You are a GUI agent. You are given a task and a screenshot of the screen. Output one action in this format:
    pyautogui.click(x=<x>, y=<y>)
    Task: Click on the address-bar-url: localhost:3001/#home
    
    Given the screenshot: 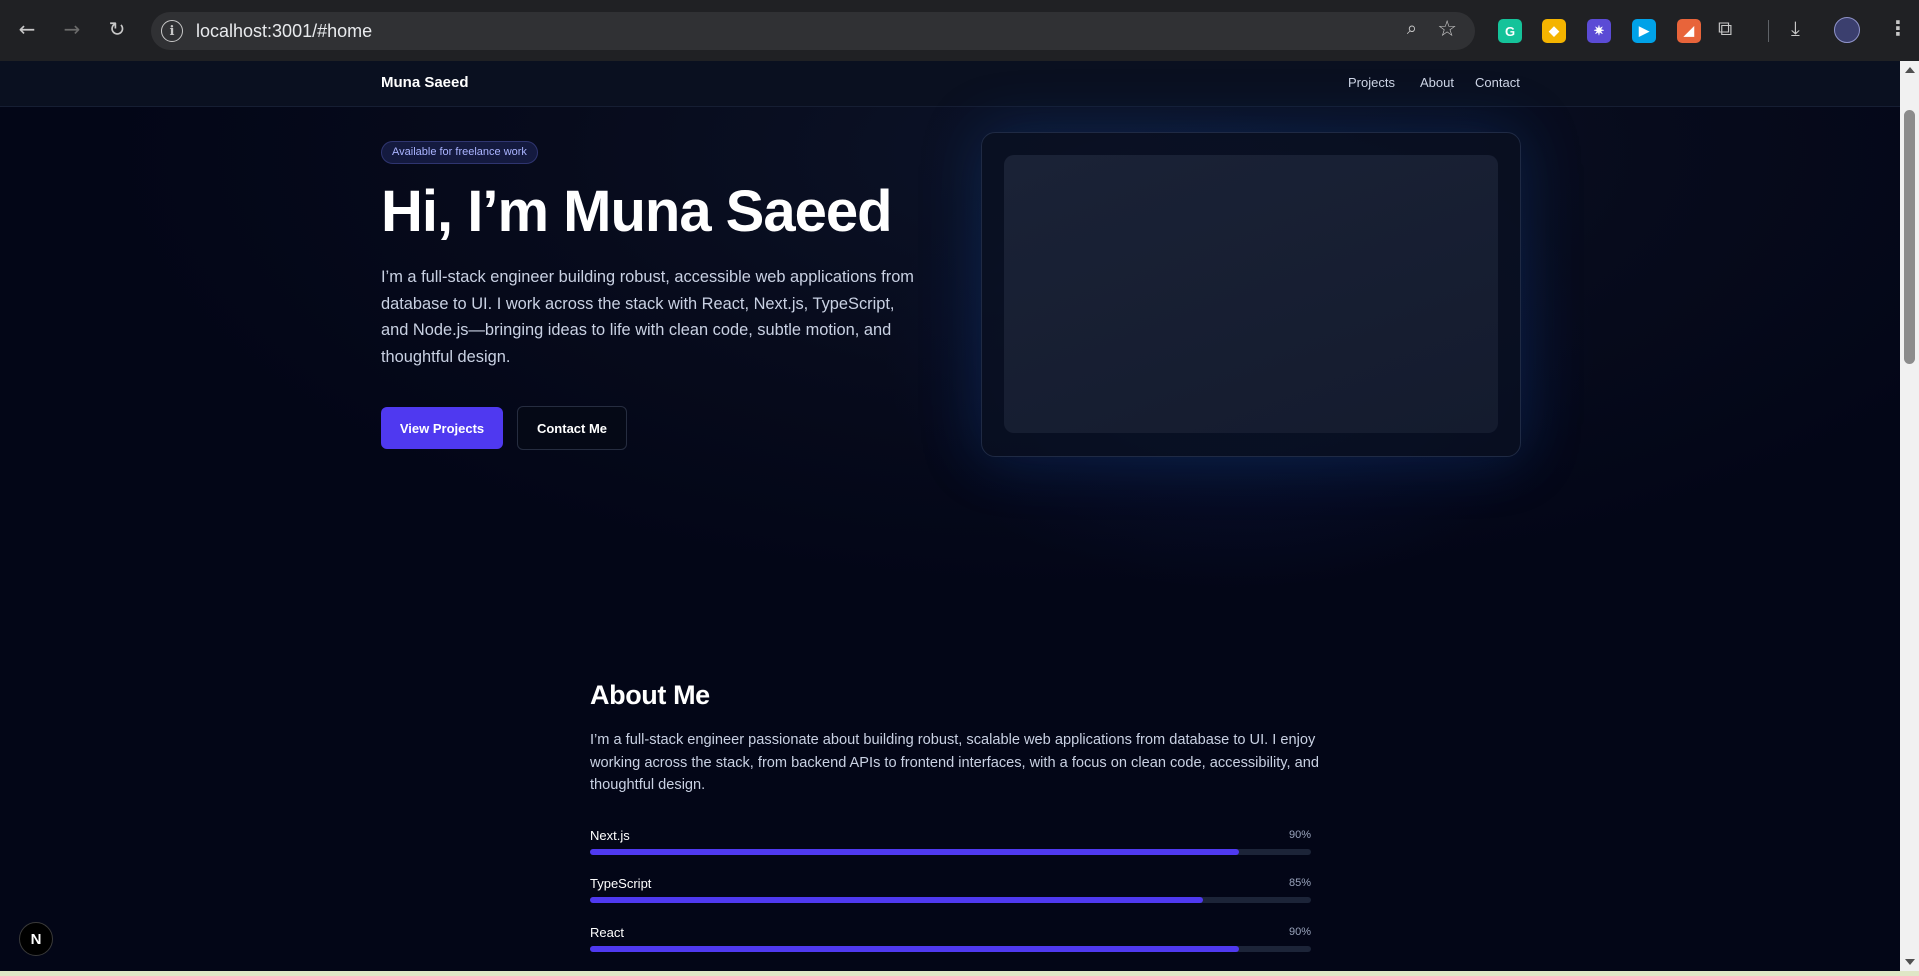 What is the action you would take?
    pyautogui.click(x=284, y=31)
    